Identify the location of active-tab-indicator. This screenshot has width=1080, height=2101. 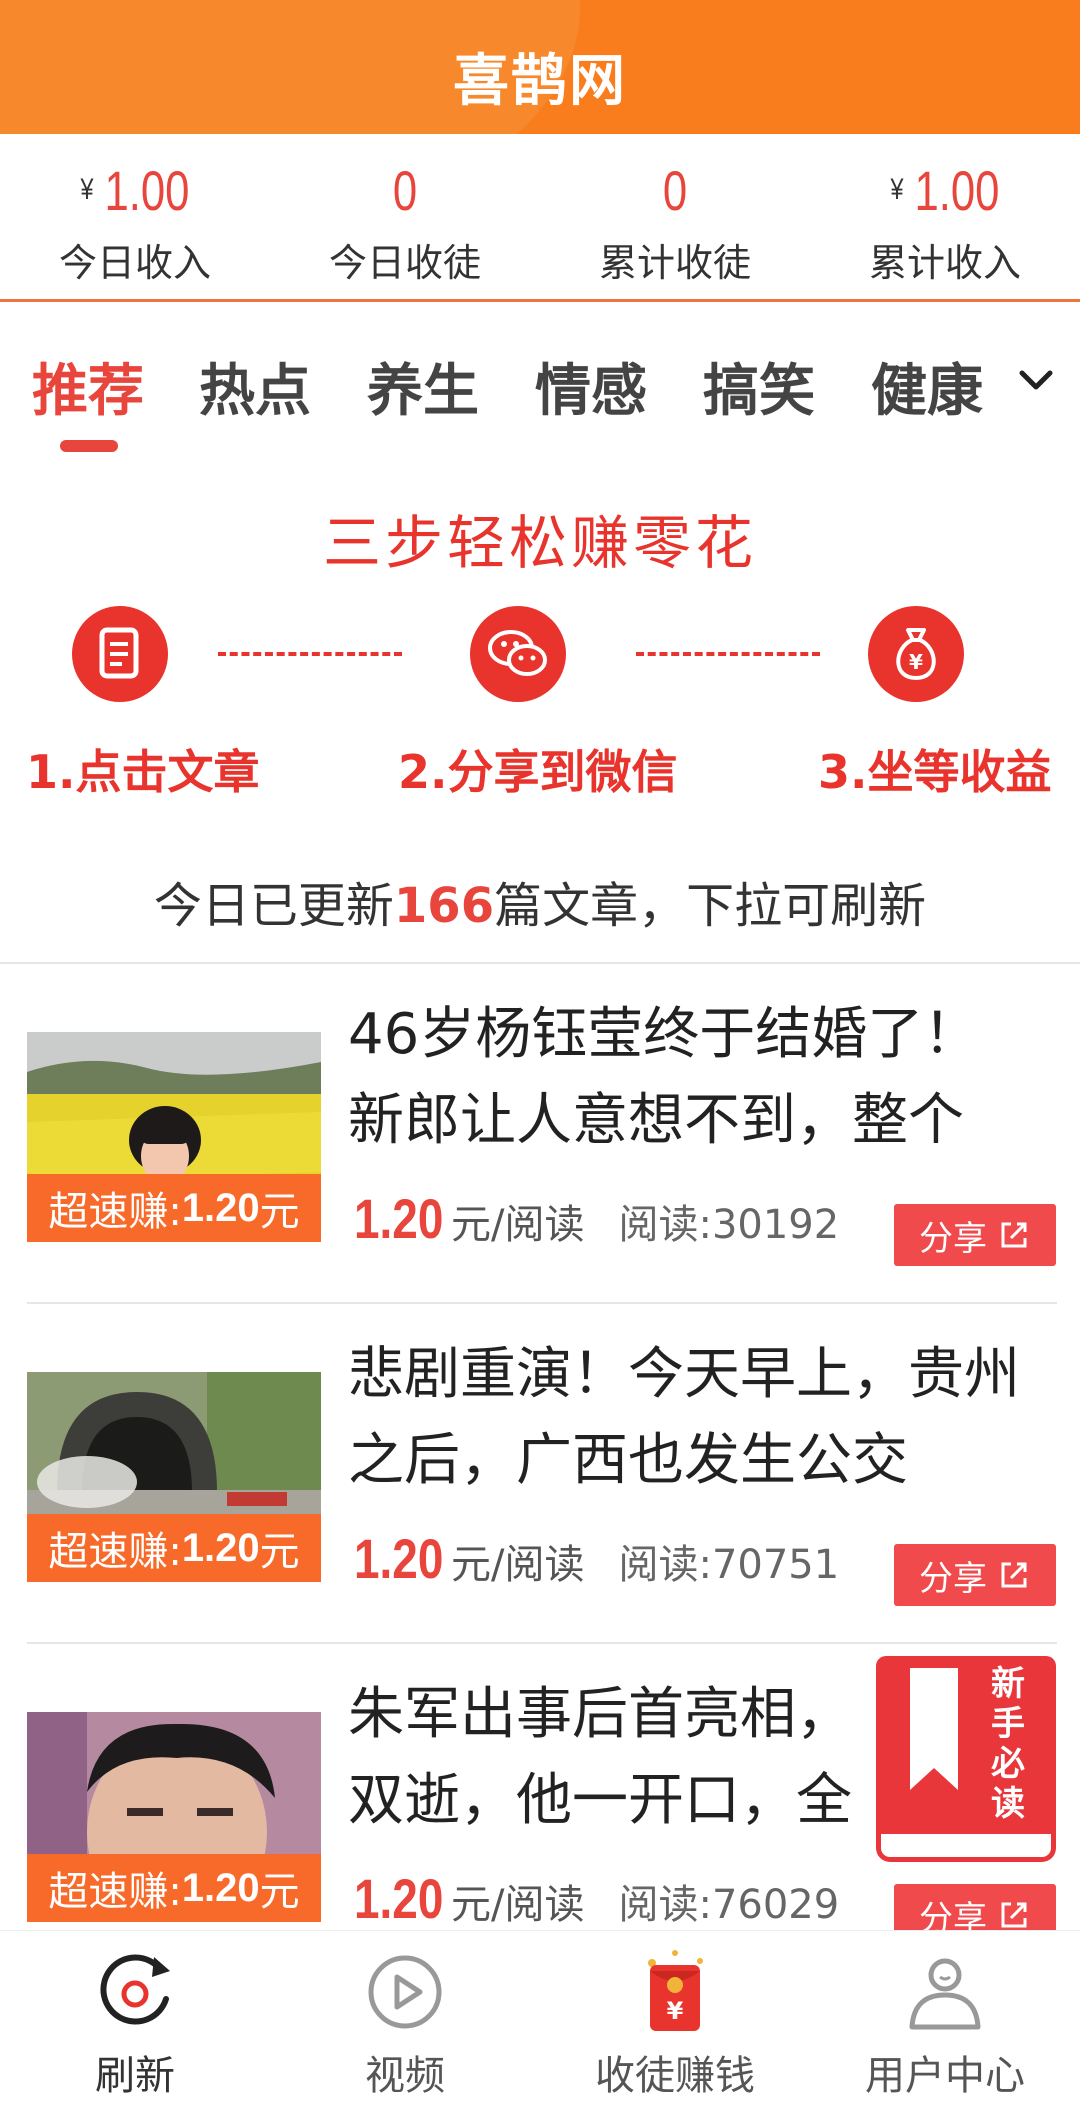
(89, 446).